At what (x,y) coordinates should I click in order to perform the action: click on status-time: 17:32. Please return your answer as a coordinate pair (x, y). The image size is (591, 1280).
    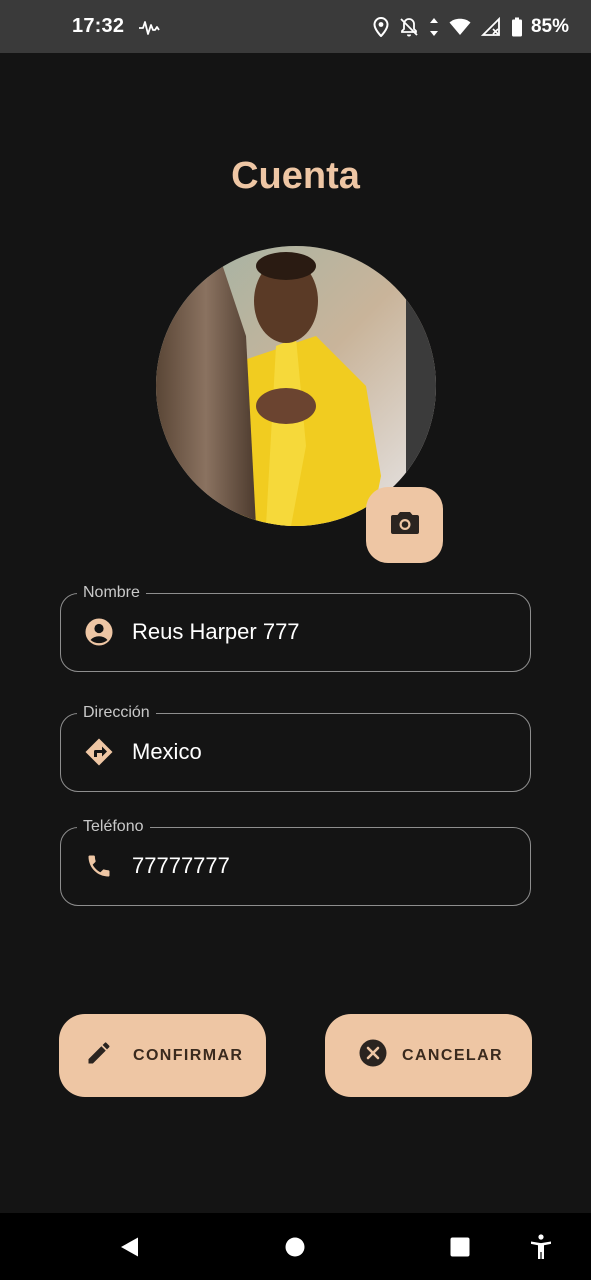
    Looking at the image, I should click on (98, 26).